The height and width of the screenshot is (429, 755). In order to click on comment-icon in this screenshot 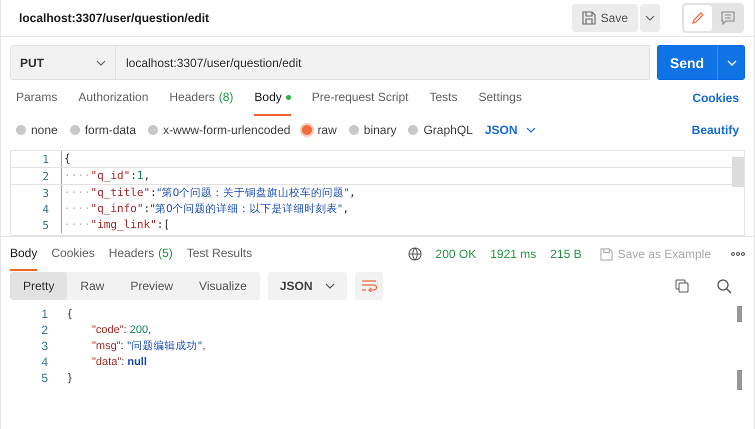, I will do `click(728, 18)`.